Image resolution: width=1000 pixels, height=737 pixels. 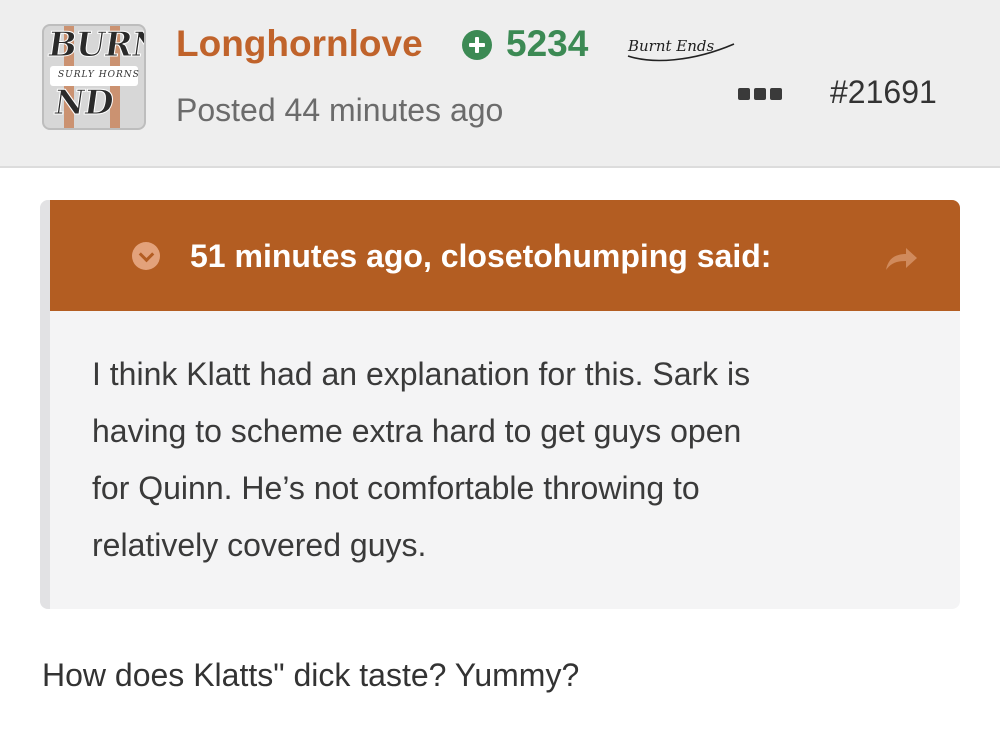 I want to click on share-arrow-icon, so click(x=901, y=259).